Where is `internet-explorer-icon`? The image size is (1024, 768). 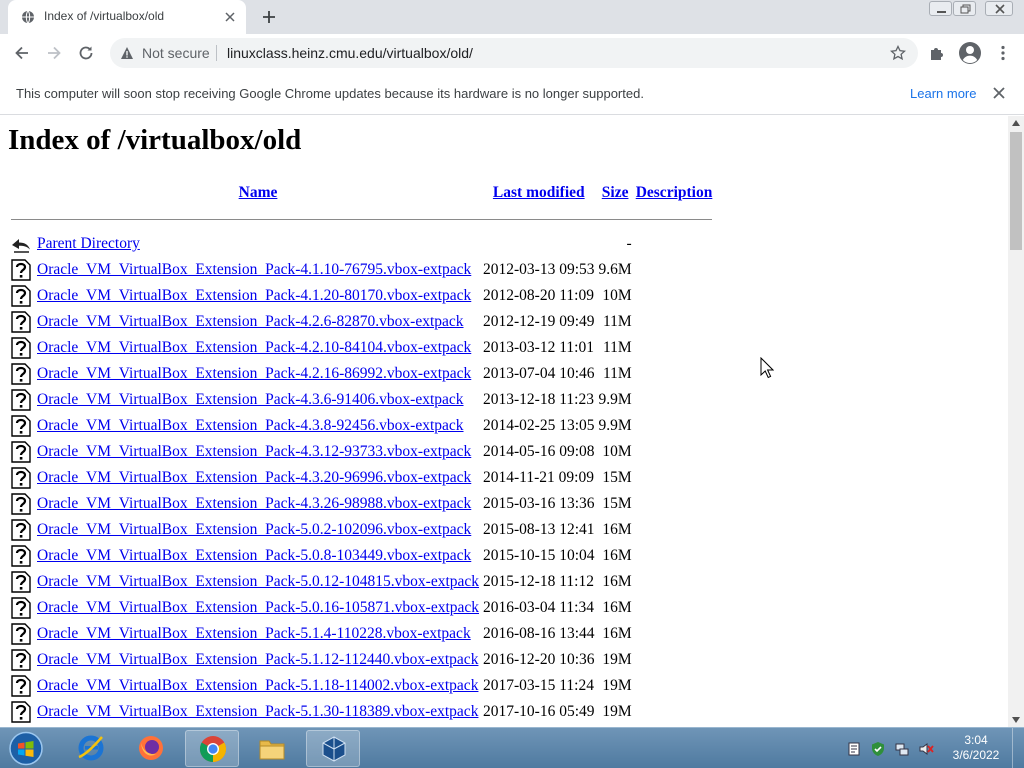
internet-explorer-icon is located at coordinates (91, 748).